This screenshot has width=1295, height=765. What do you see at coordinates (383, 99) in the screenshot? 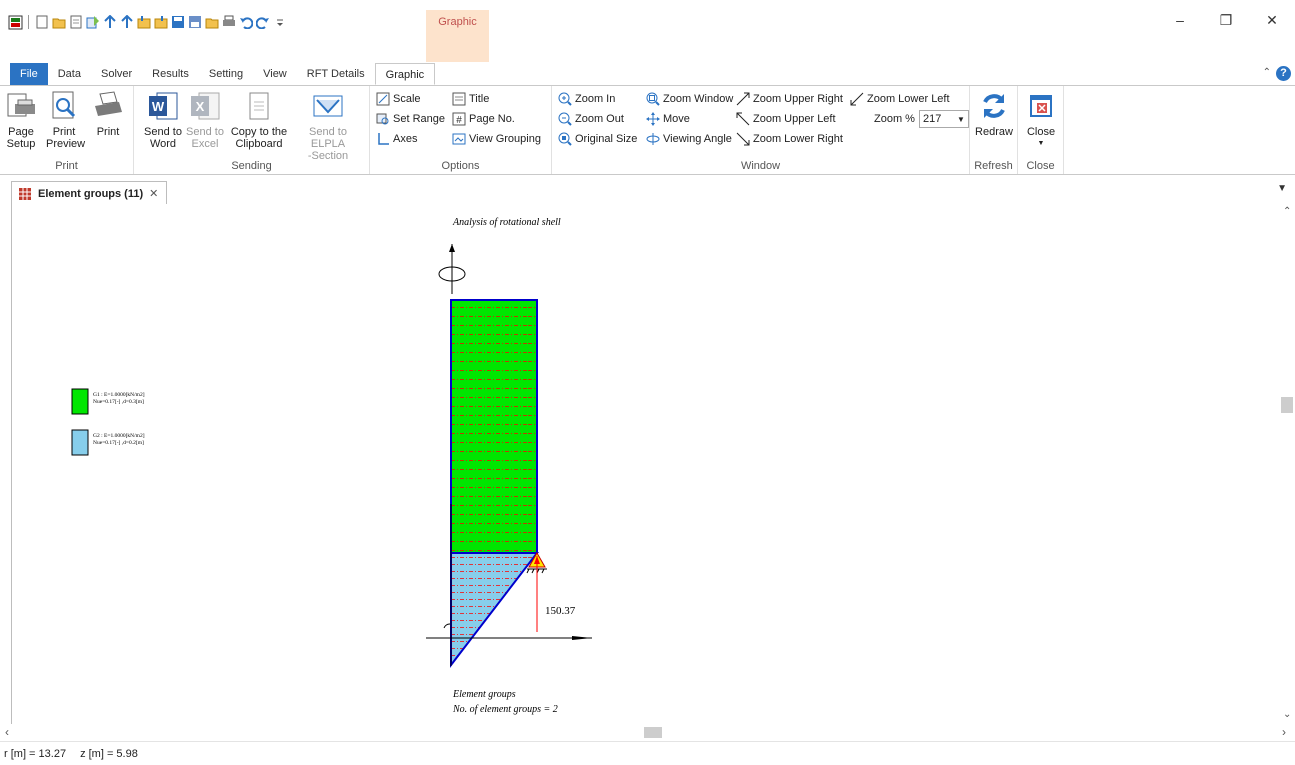
I see `scale-icon` at bounding box center [383, 99].